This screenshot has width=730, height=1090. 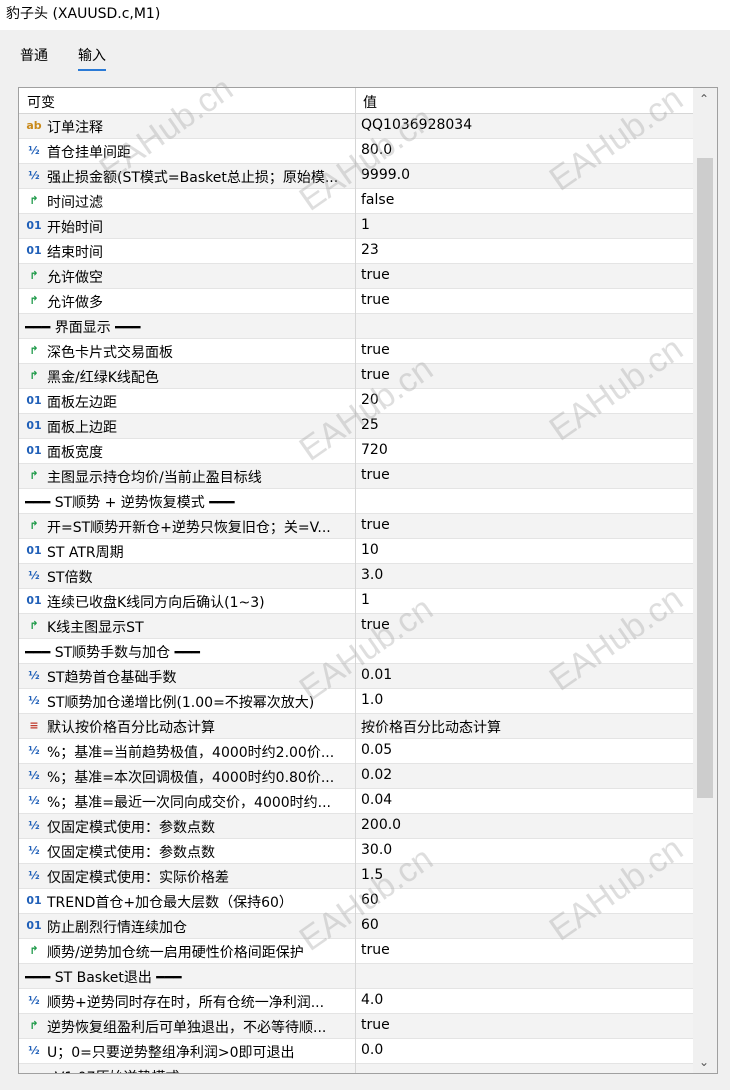 I want to click on parameter-value: 0.04, so click(x=523, y=800).